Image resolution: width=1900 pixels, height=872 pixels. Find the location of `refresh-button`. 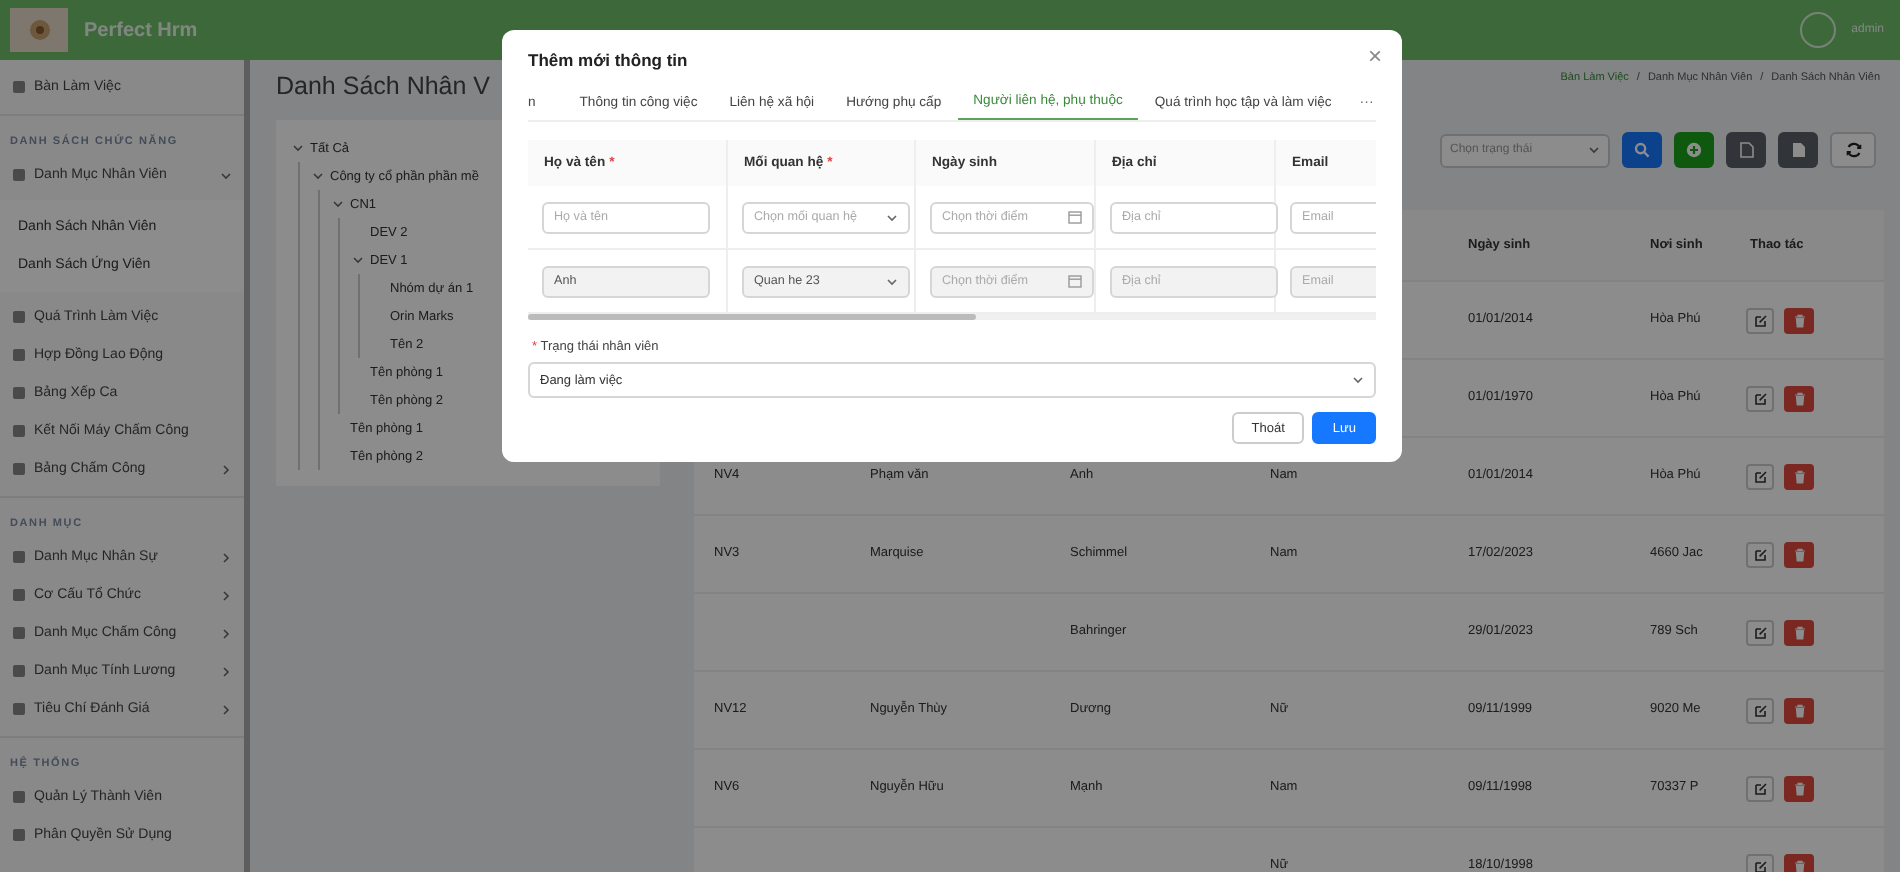

refresh-button is located at coordinates (1853, 150).